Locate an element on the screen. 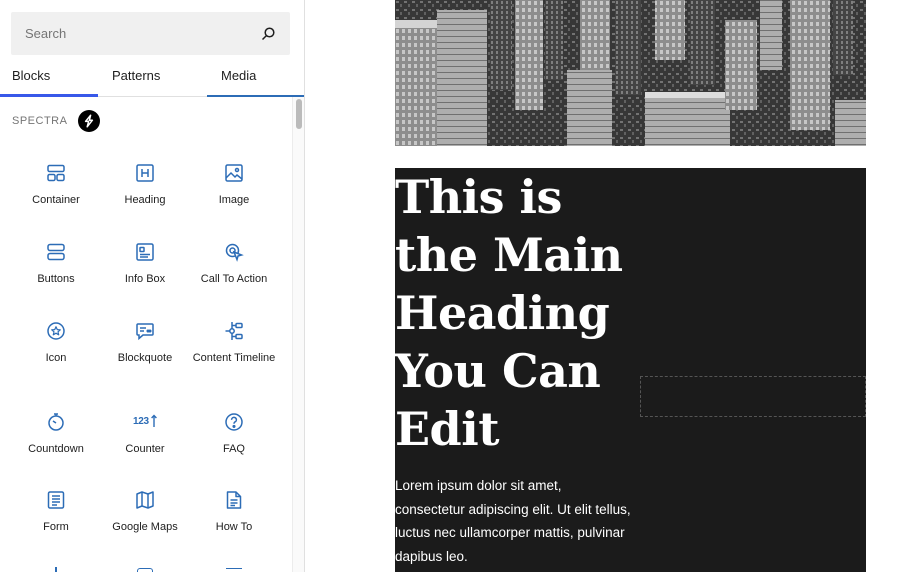 The width and height of the screenshot is (900, 572). search-box is located at coordinates (150, 33).